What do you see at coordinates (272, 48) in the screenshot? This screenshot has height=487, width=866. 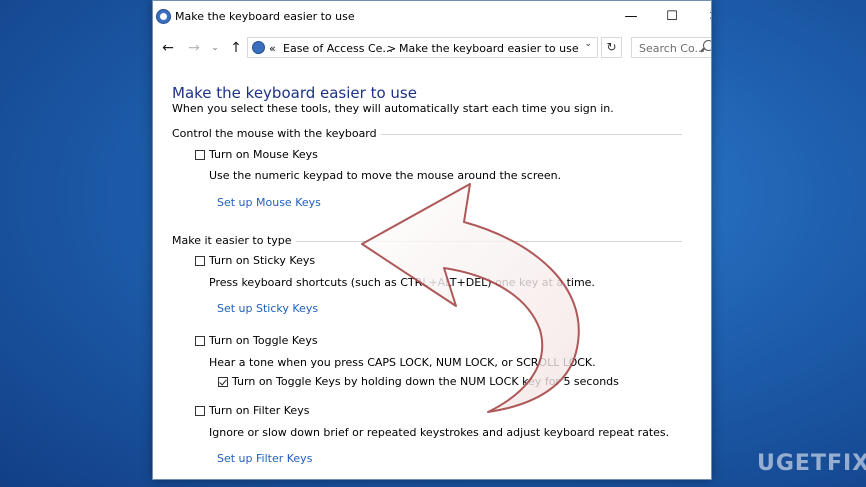 I see `breadcrumb-overflow: «` at bounding box center [272, 48].